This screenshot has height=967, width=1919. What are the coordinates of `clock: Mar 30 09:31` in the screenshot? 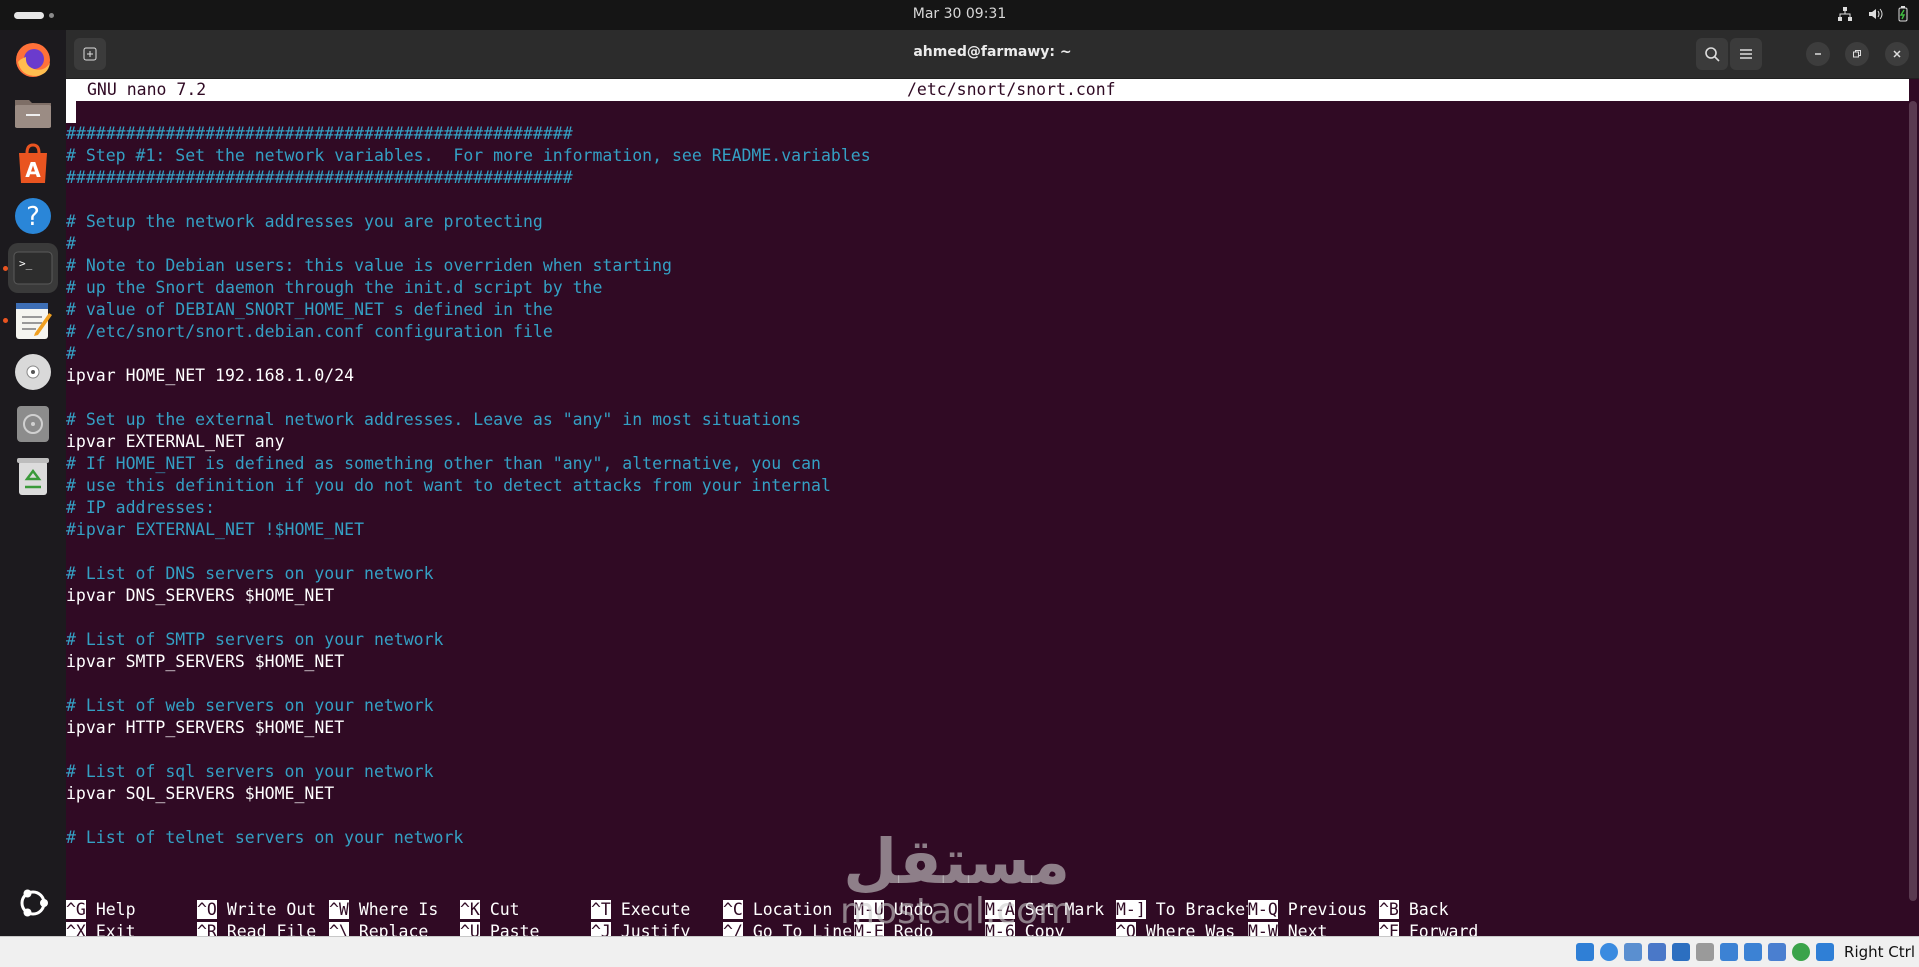 It's located at (959, 14).